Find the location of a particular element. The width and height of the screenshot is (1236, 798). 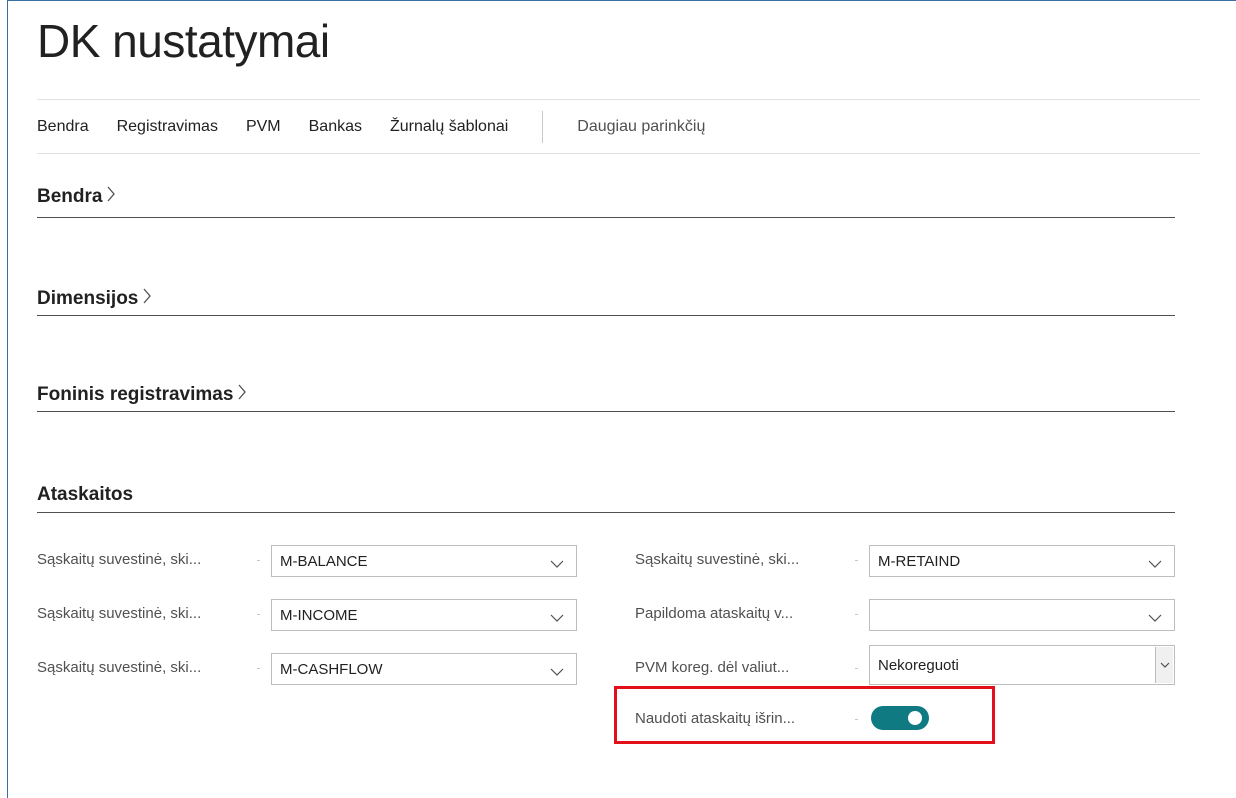

section-divider-foninis is located at coordinates (606, 411).